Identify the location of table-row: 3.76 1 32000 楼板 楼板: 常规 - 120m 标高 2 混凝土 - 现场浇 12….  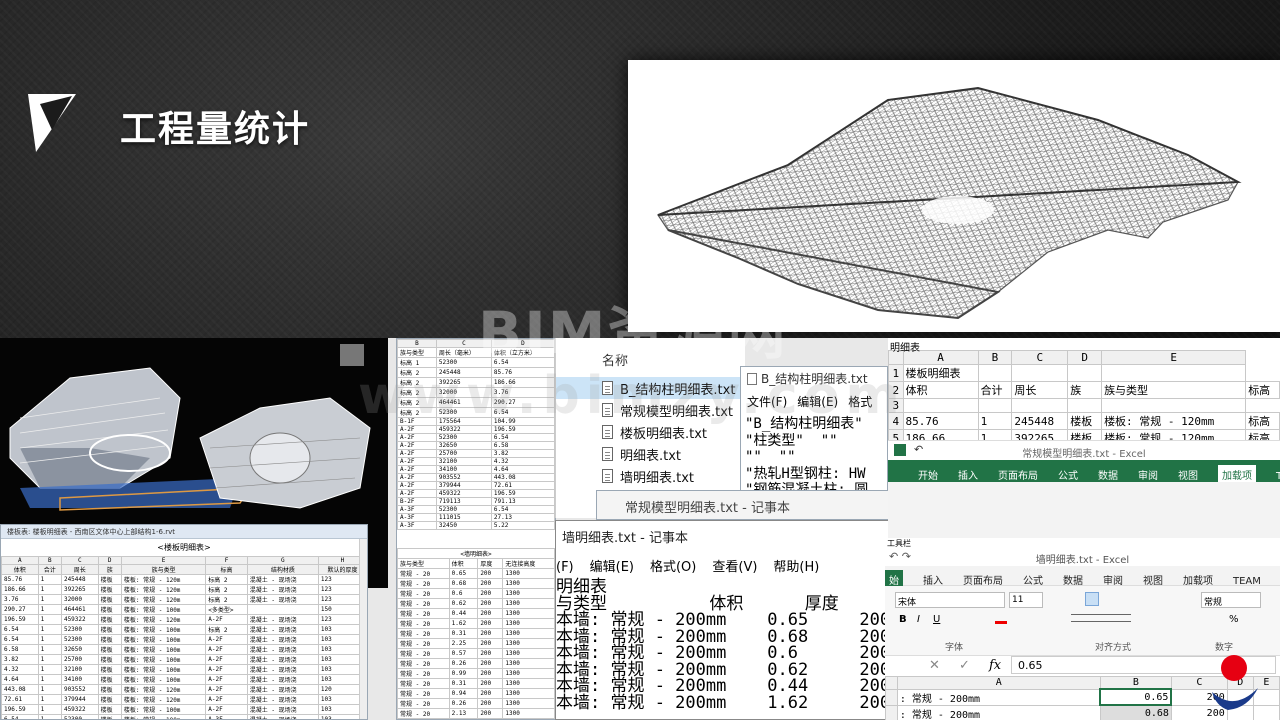
(184, 599).